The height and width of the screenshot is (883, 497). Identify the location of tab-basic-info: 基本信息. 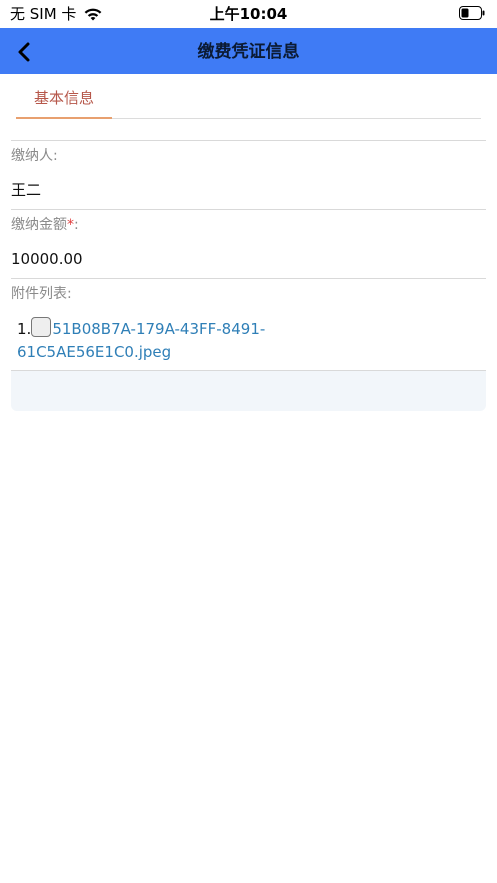
(64, 96).